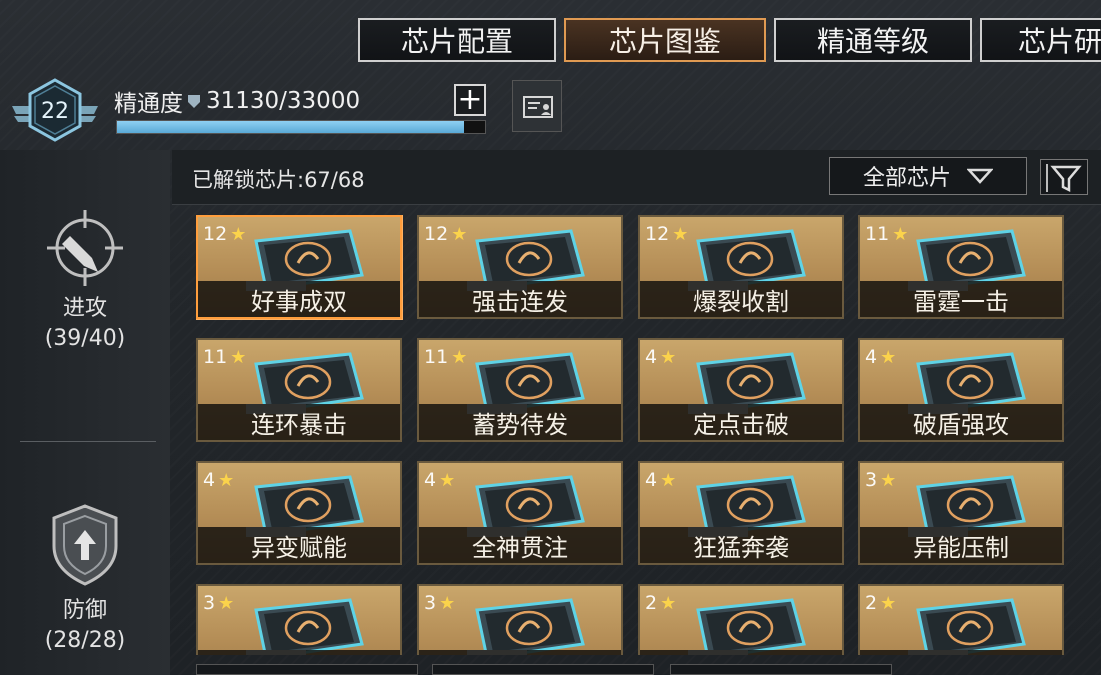 The width and height of the screenshot is (1101, 675). I want to click on chip-card: 4 ★ 破盾强攻, so click(961, 390).